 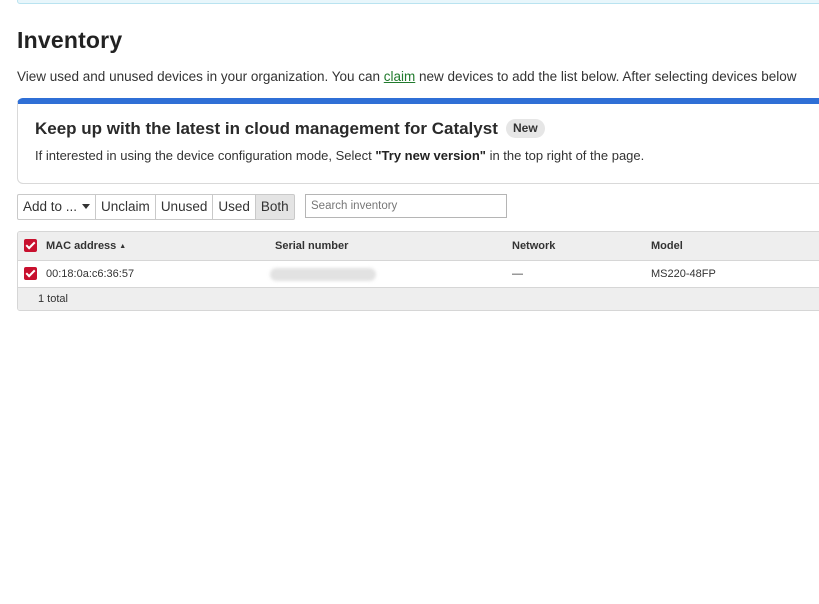 I want to click on promo-text-bold: "Try new version", so click(x=430, y=155).